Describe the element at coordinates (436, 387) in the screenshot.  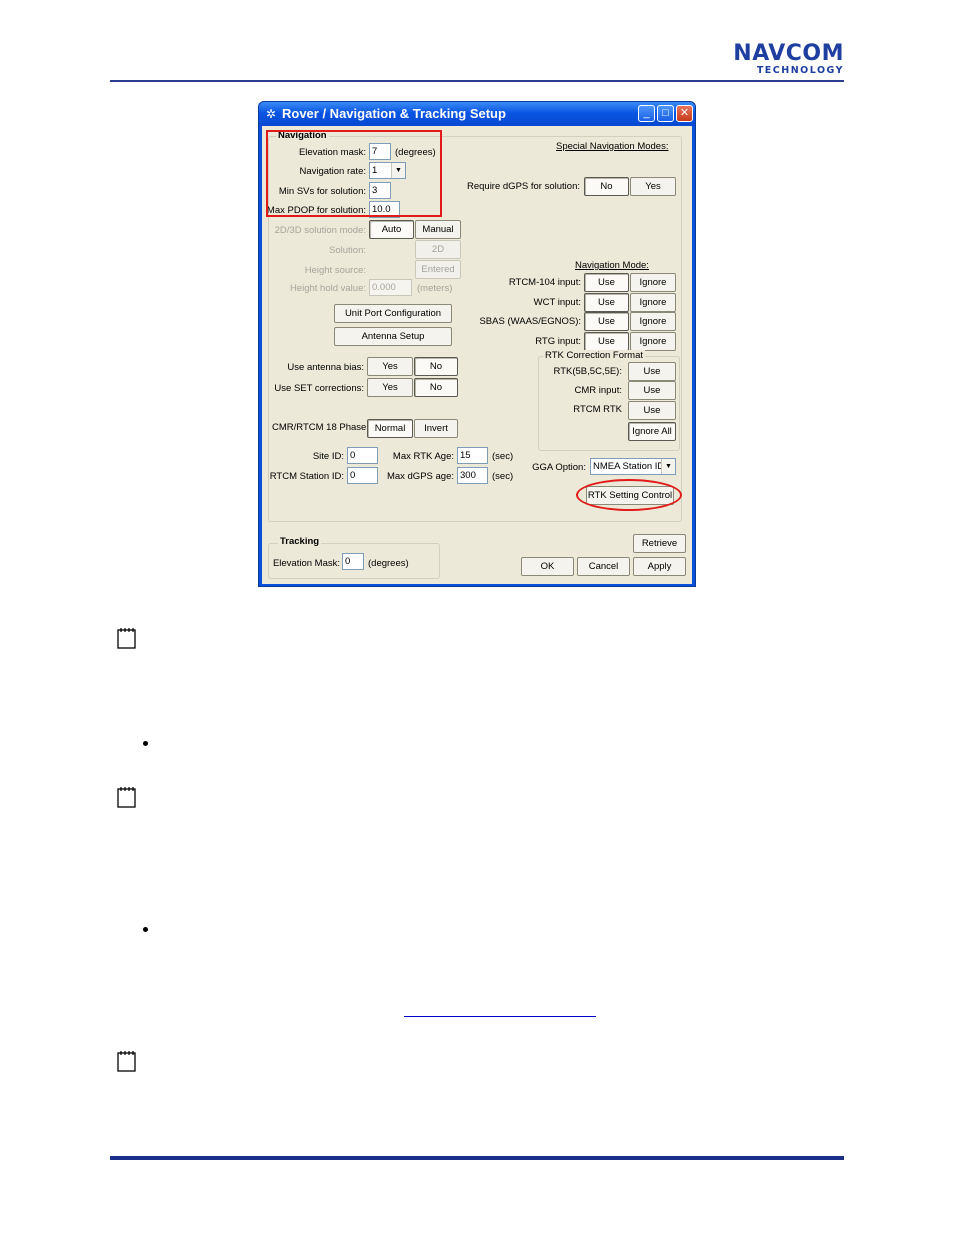
I see `set-corrections-no-button: No` at that location.